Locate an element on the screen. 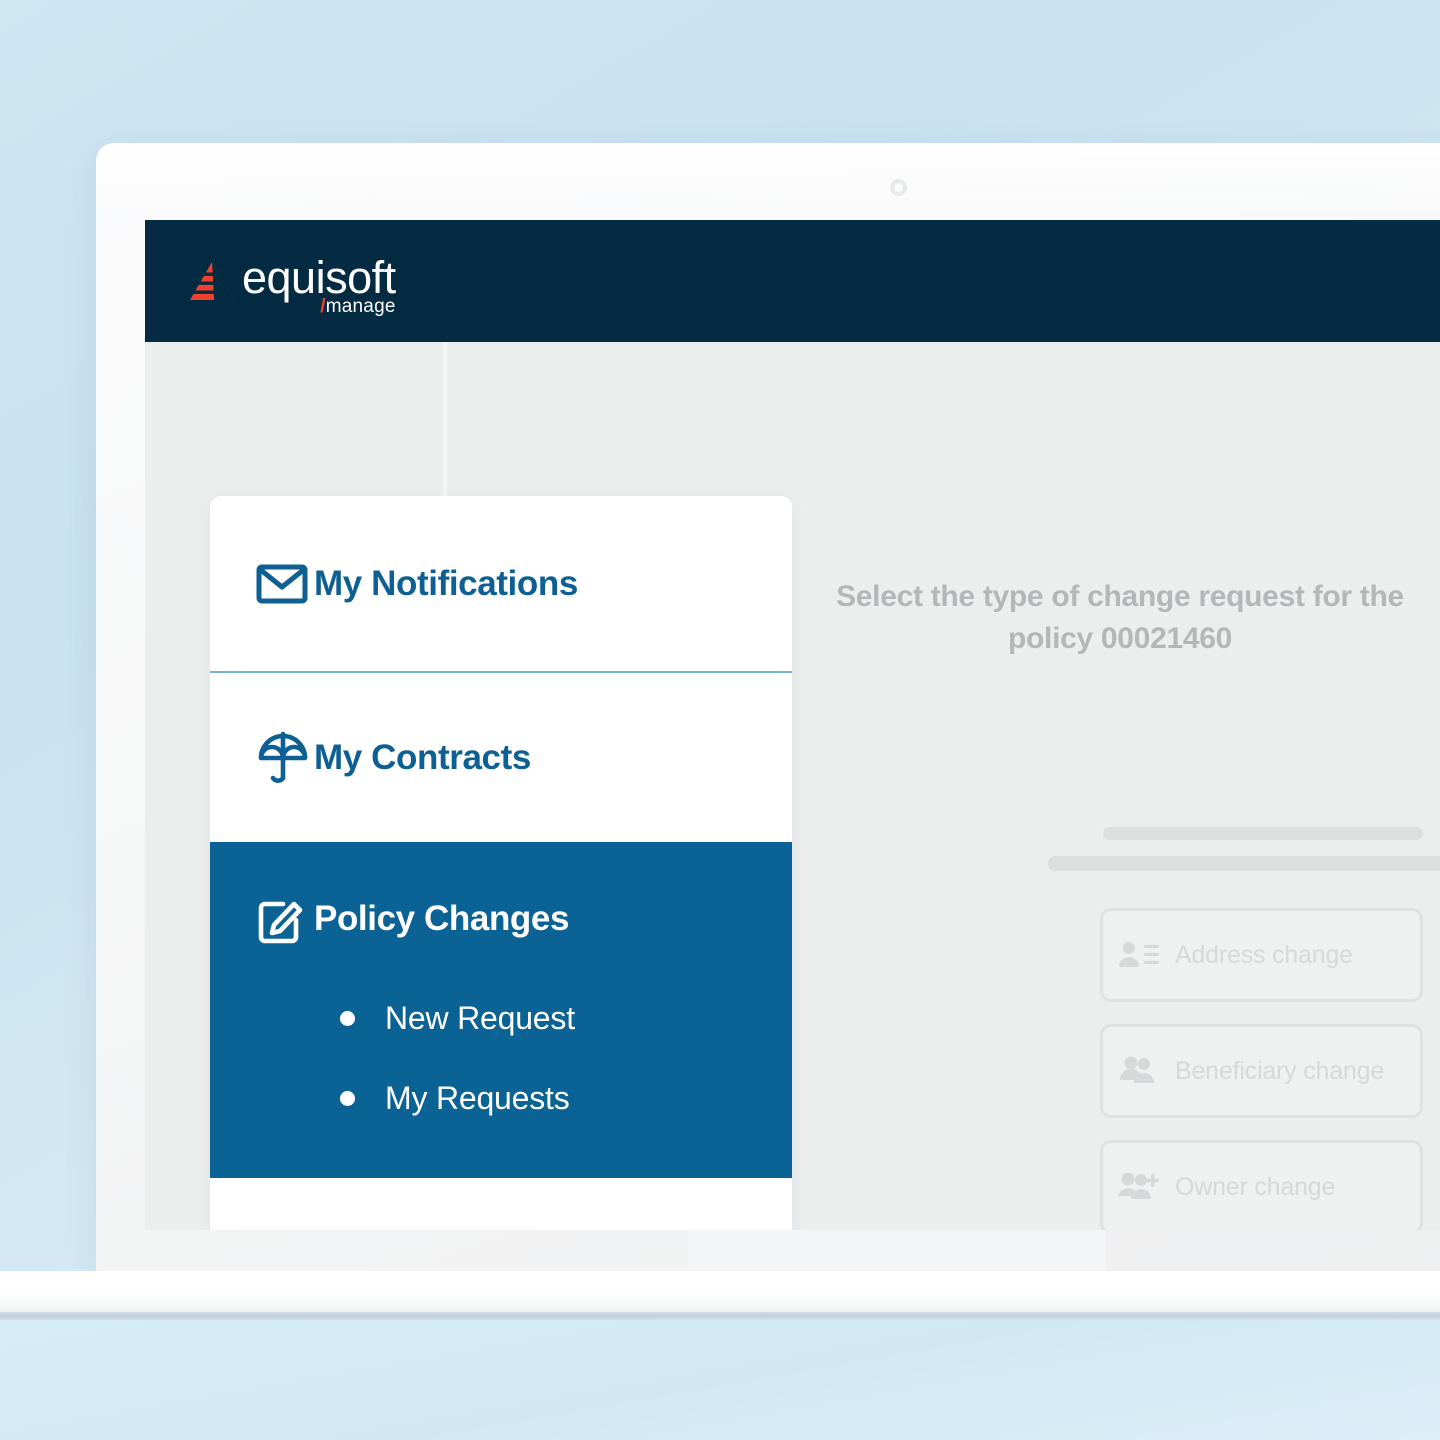  app-header: equisoft /manage is located at coordinates (792, 281).